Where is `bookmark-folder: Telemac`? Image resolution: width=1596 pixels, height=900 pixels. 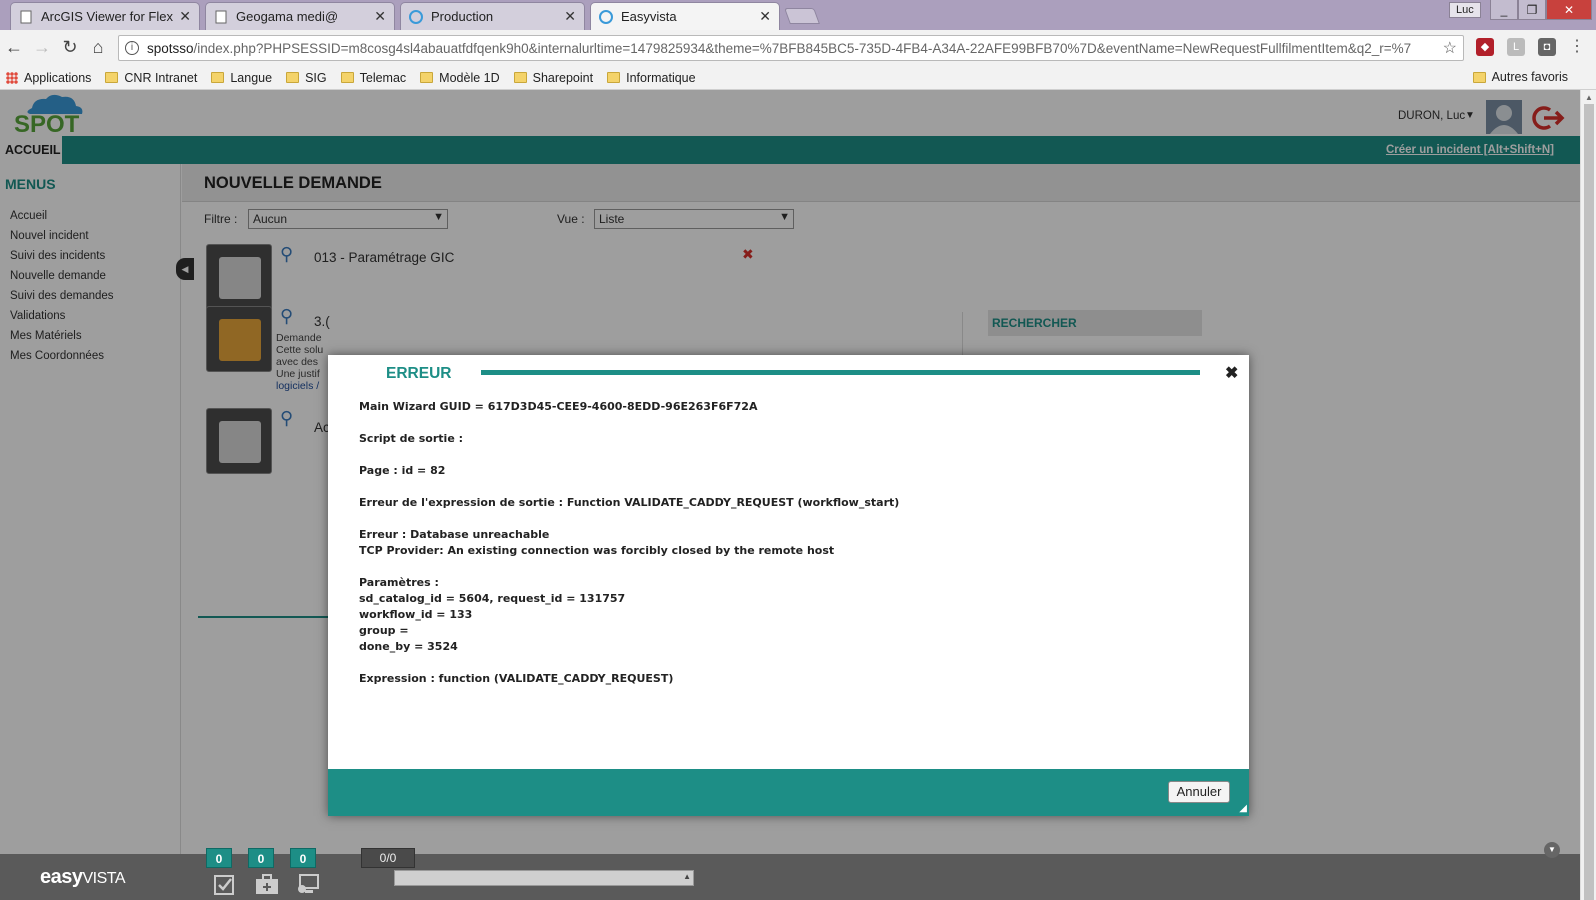
bookmark-folder: Telemac is located at coordinates (373, 78).